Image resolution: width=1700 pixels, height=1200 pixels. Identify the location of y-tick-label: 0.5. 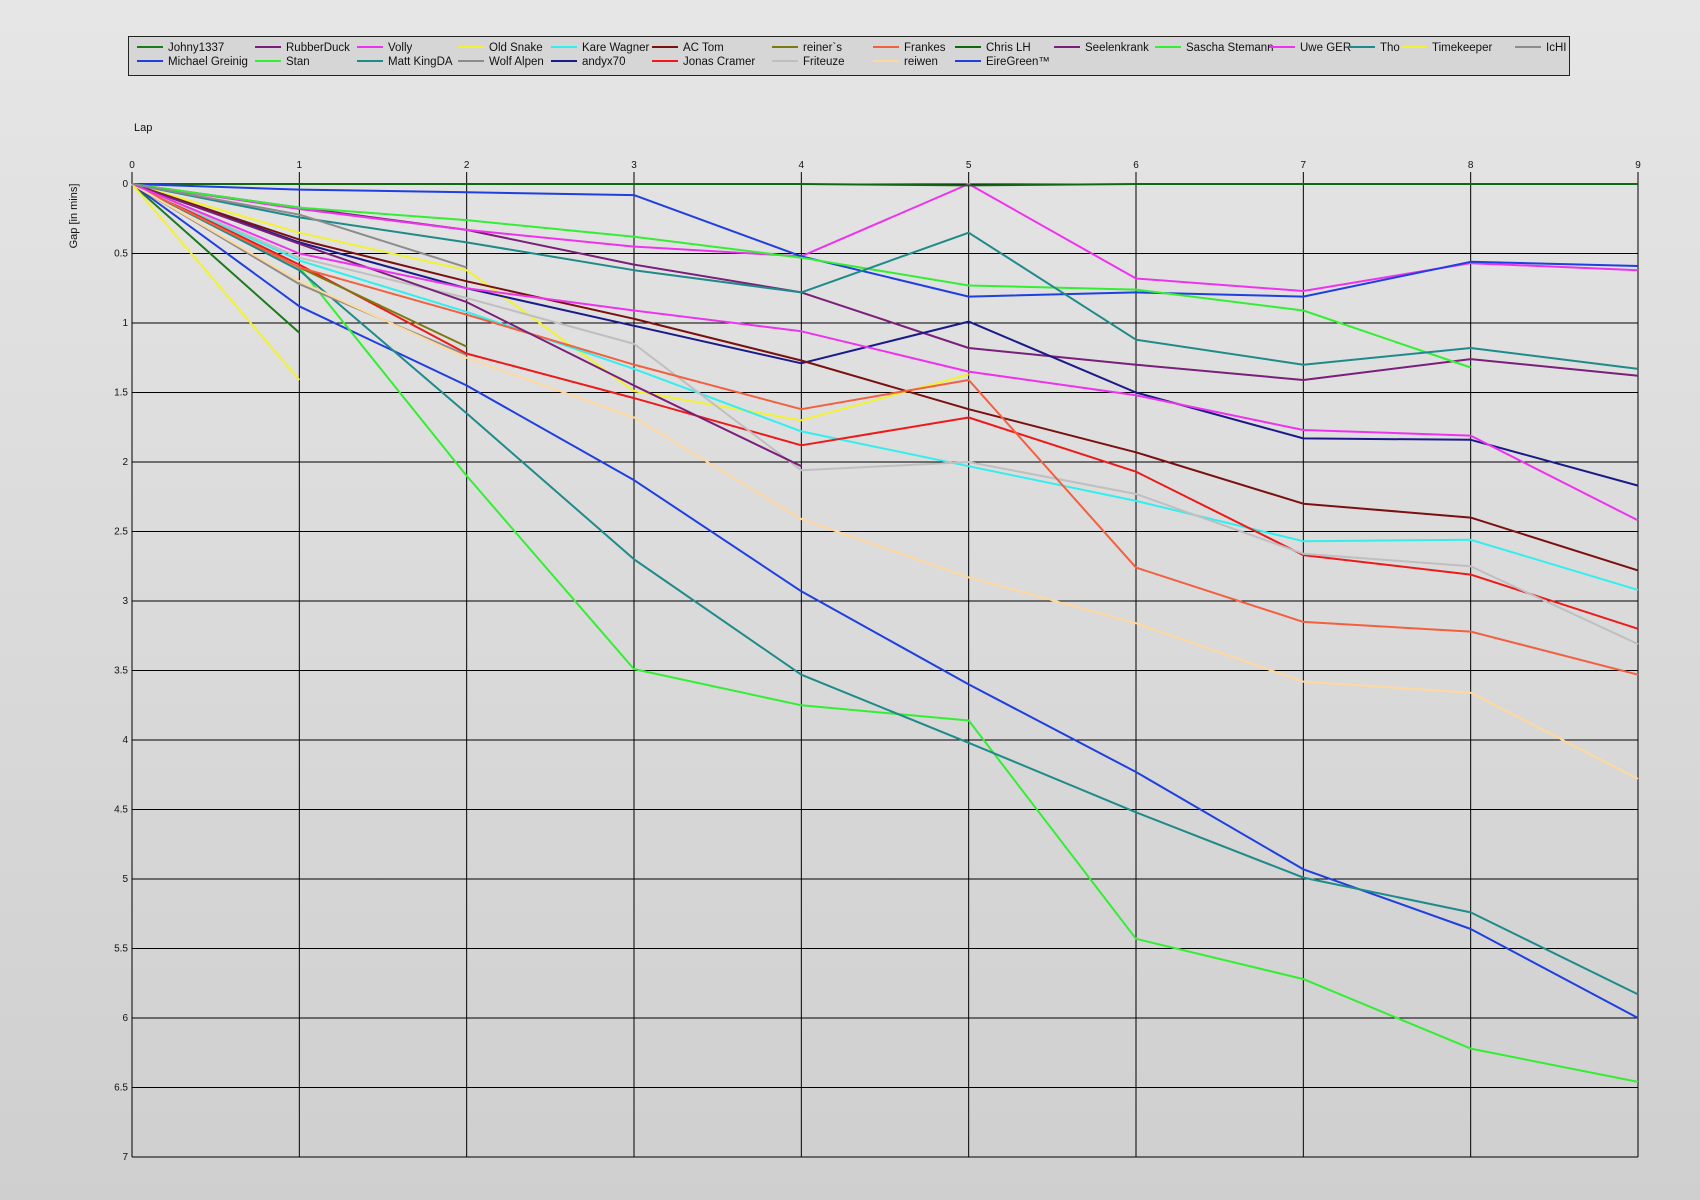
(121, 254).